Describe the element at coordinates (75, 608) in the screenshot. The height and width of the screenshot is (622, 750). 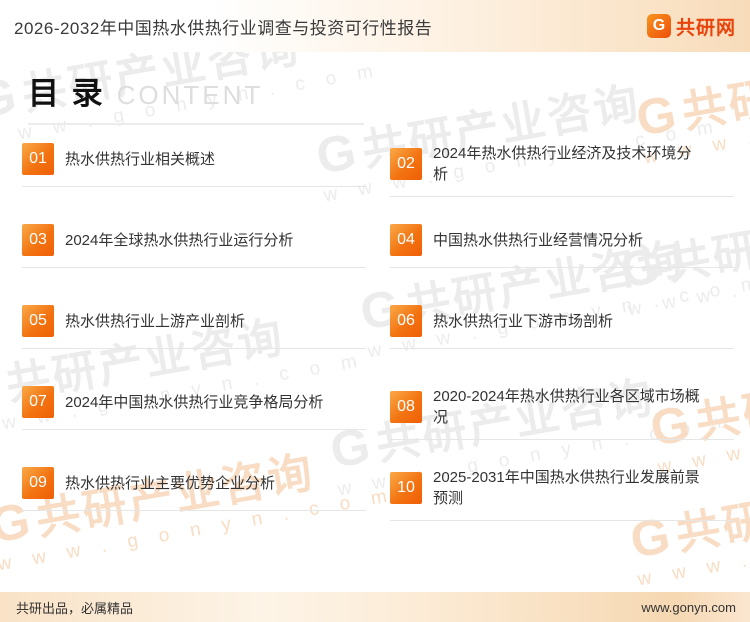
I see `footer-slogan: 共研出品，必属精品` at that location.